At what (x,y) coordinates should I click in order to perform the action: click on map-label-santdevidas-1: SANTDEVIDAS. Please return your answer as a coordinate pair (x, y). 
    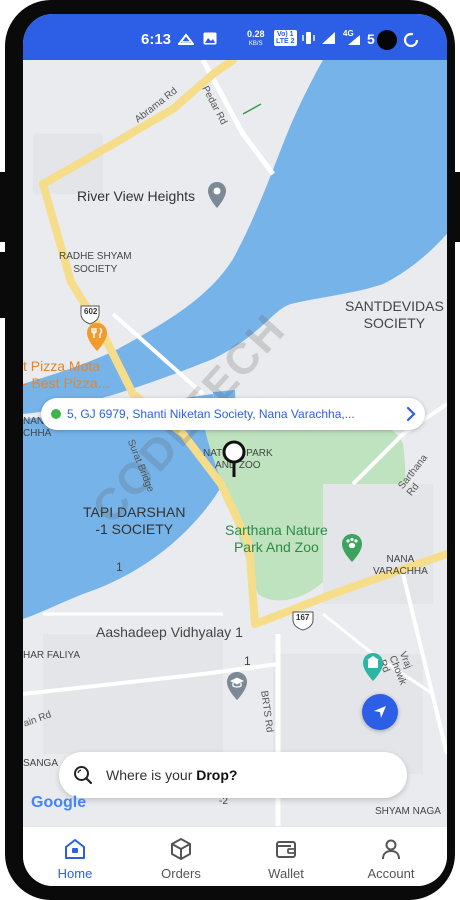
    Looking at the image, I should click on (394, 306).